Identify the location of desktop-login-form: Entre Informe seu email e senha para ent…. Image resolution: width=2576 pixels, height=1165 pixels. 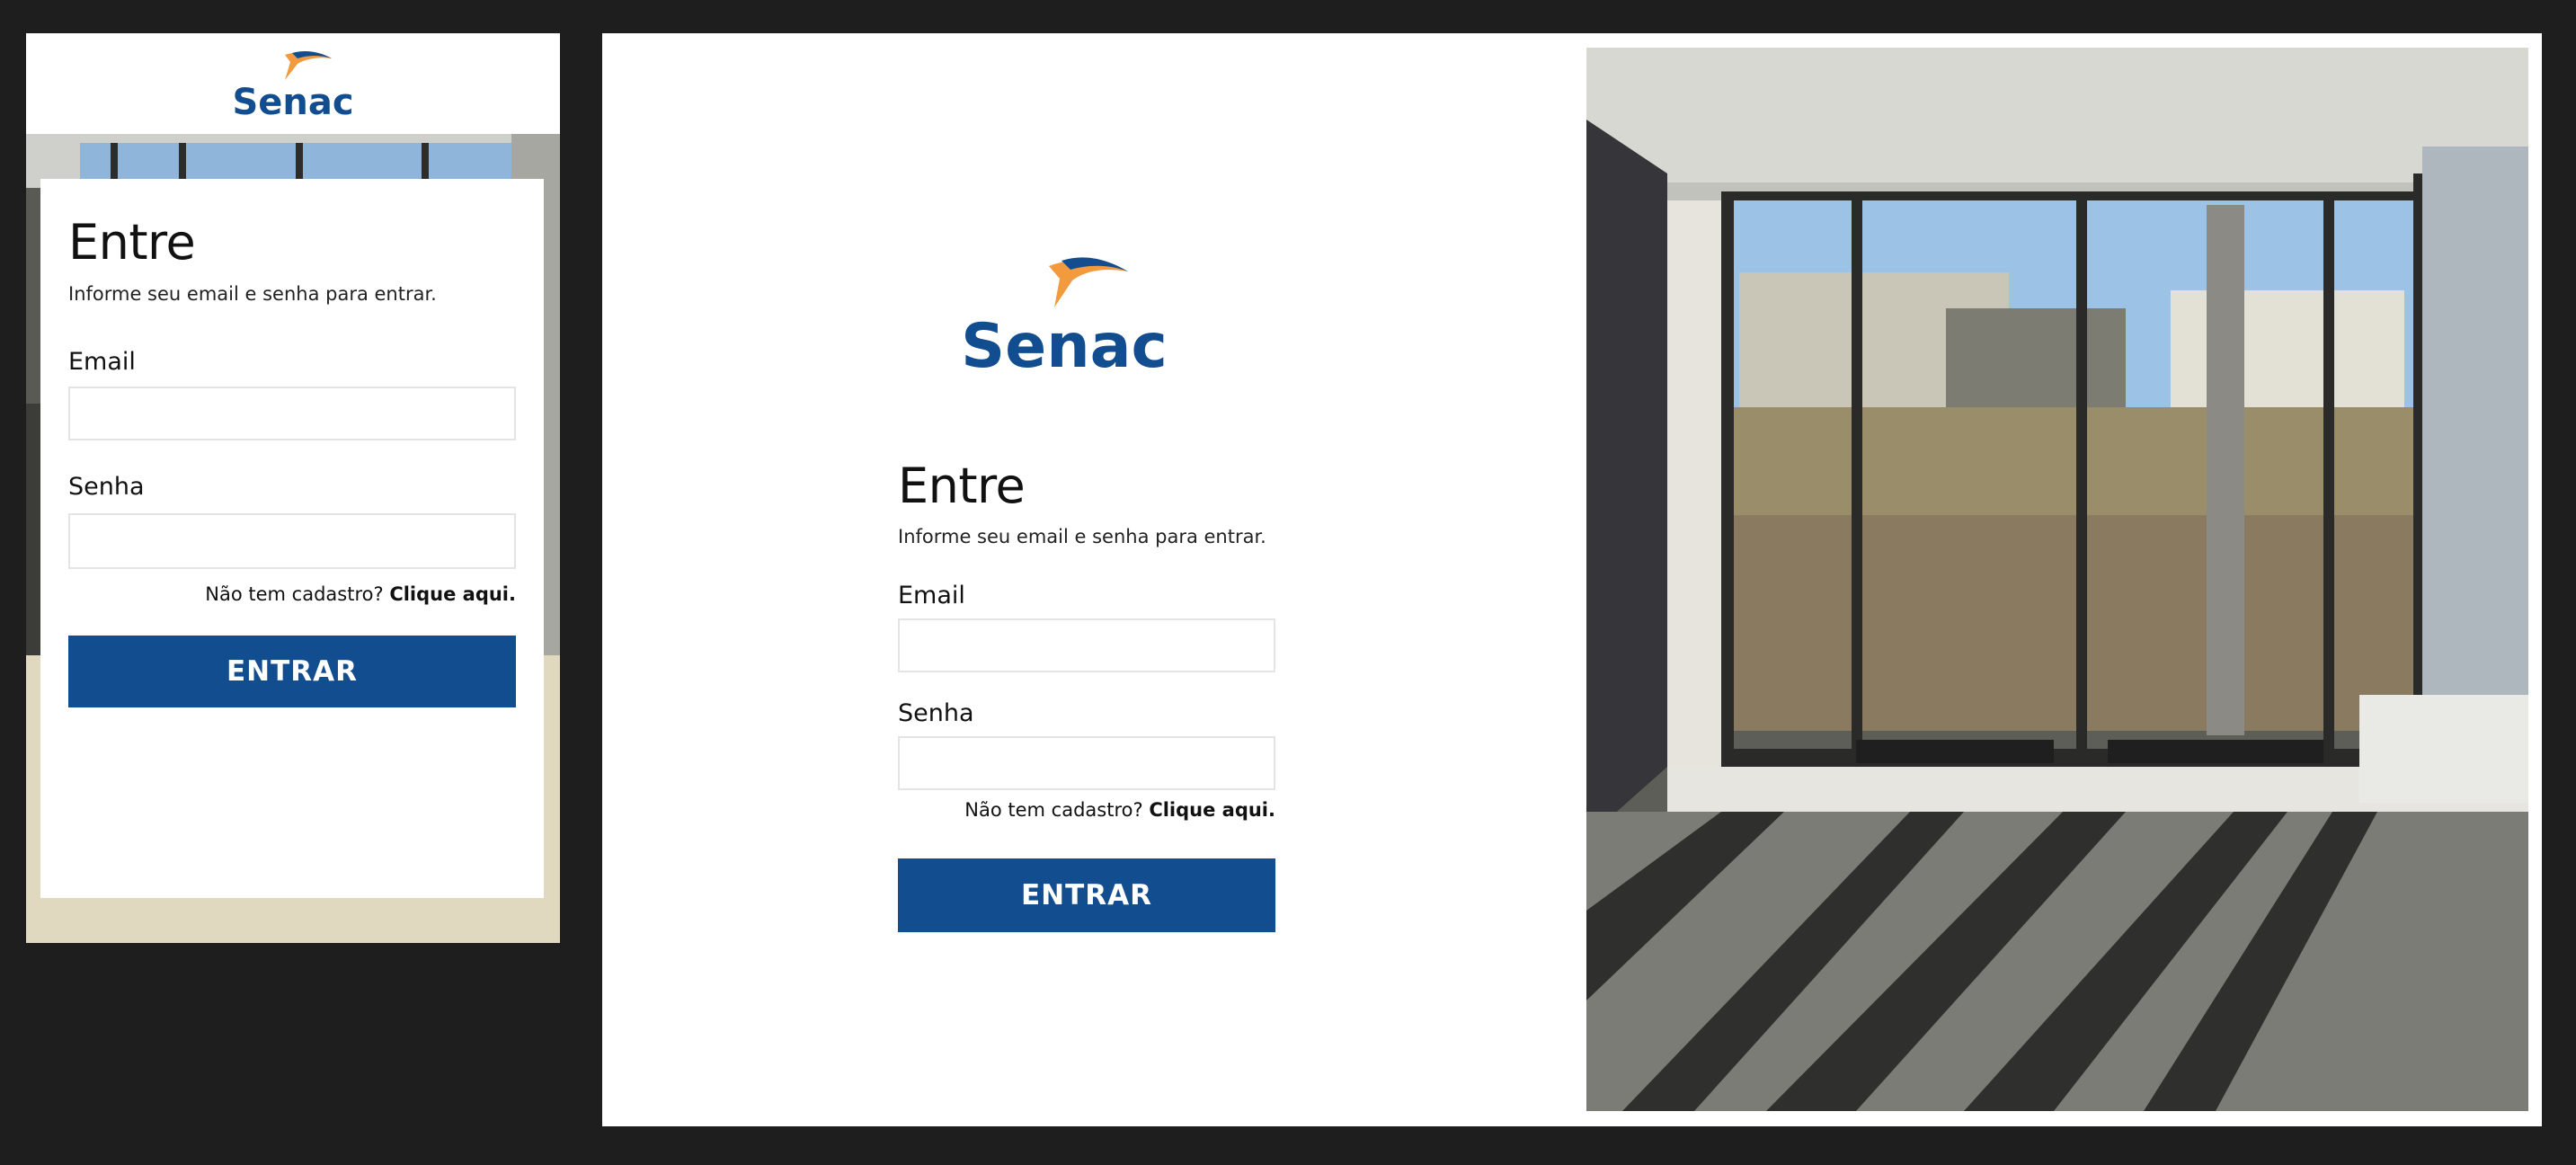
(1086, 696).